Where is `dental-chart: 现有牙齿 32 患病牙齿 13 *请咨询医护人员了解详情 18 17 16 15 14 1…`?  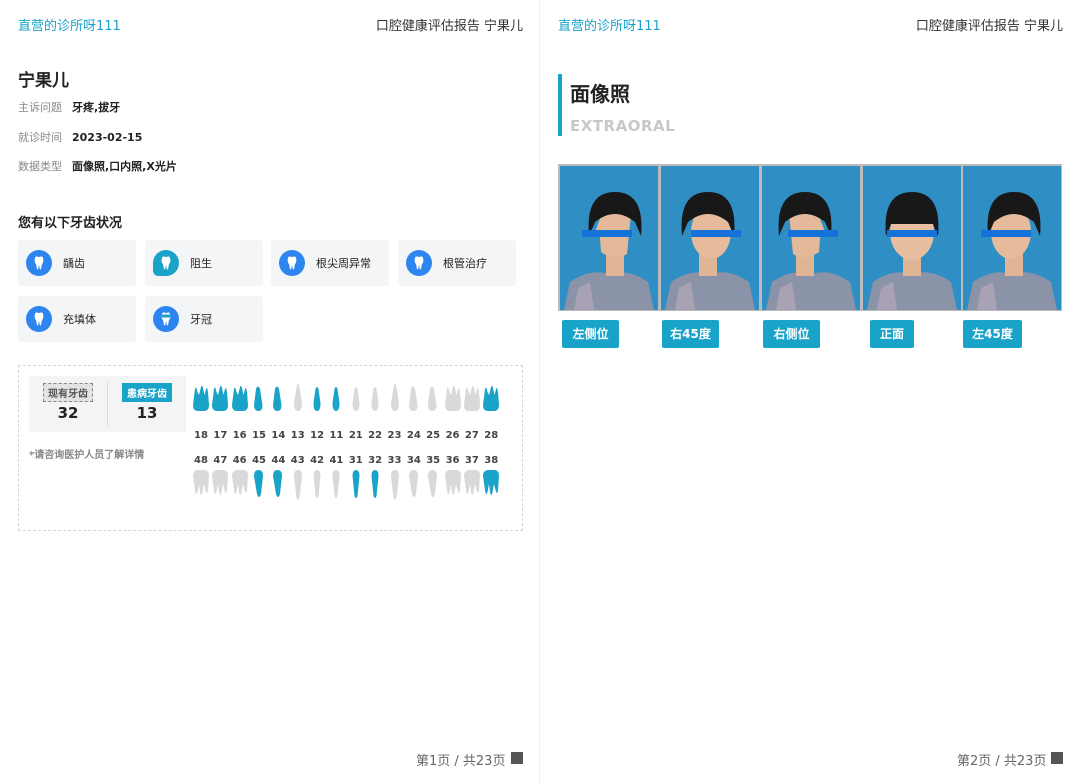 dental-chart: 现有牙齿 32 患病牙齿 13 *请咨询医护人员了解详情 18 17 16 15 14 1… is located at coordinates (270, 448).